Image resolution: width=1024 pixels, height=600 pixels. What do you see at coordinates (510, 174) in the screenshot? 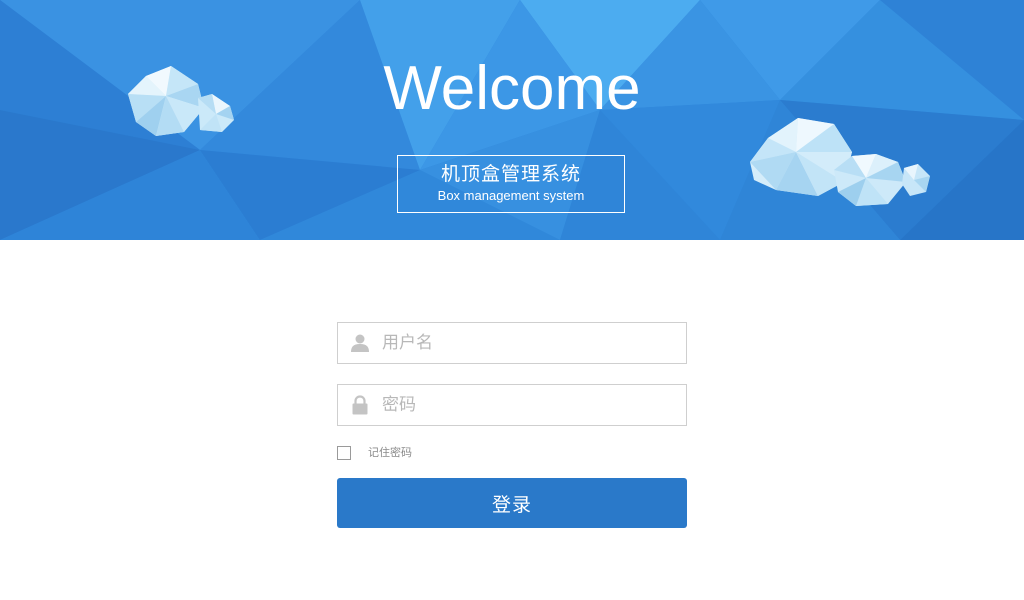
I see `subtitle-chinese: 机顶盒管理系统` at bounding box center [510, 174].